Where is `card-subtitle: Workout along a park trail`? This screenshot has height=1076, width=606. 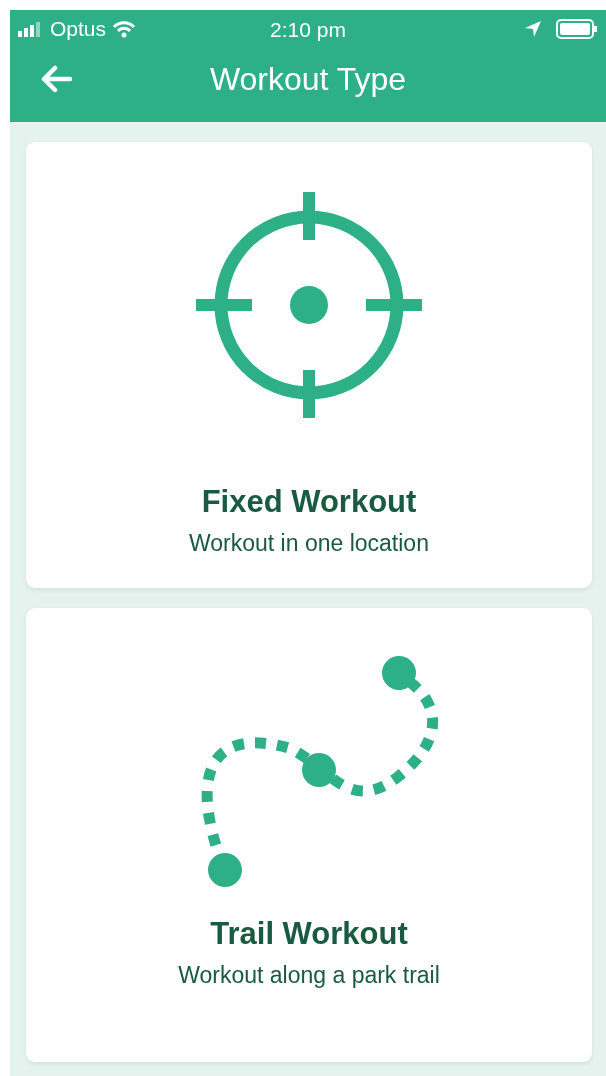
card-subtitle: Workout along a park trail is located at coordinates (309, 975).